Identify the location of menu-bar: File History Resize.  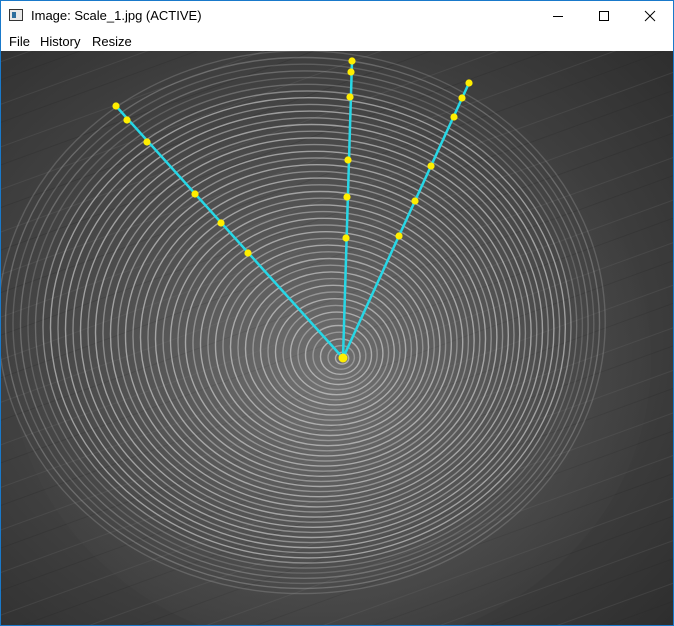
(337, 41).